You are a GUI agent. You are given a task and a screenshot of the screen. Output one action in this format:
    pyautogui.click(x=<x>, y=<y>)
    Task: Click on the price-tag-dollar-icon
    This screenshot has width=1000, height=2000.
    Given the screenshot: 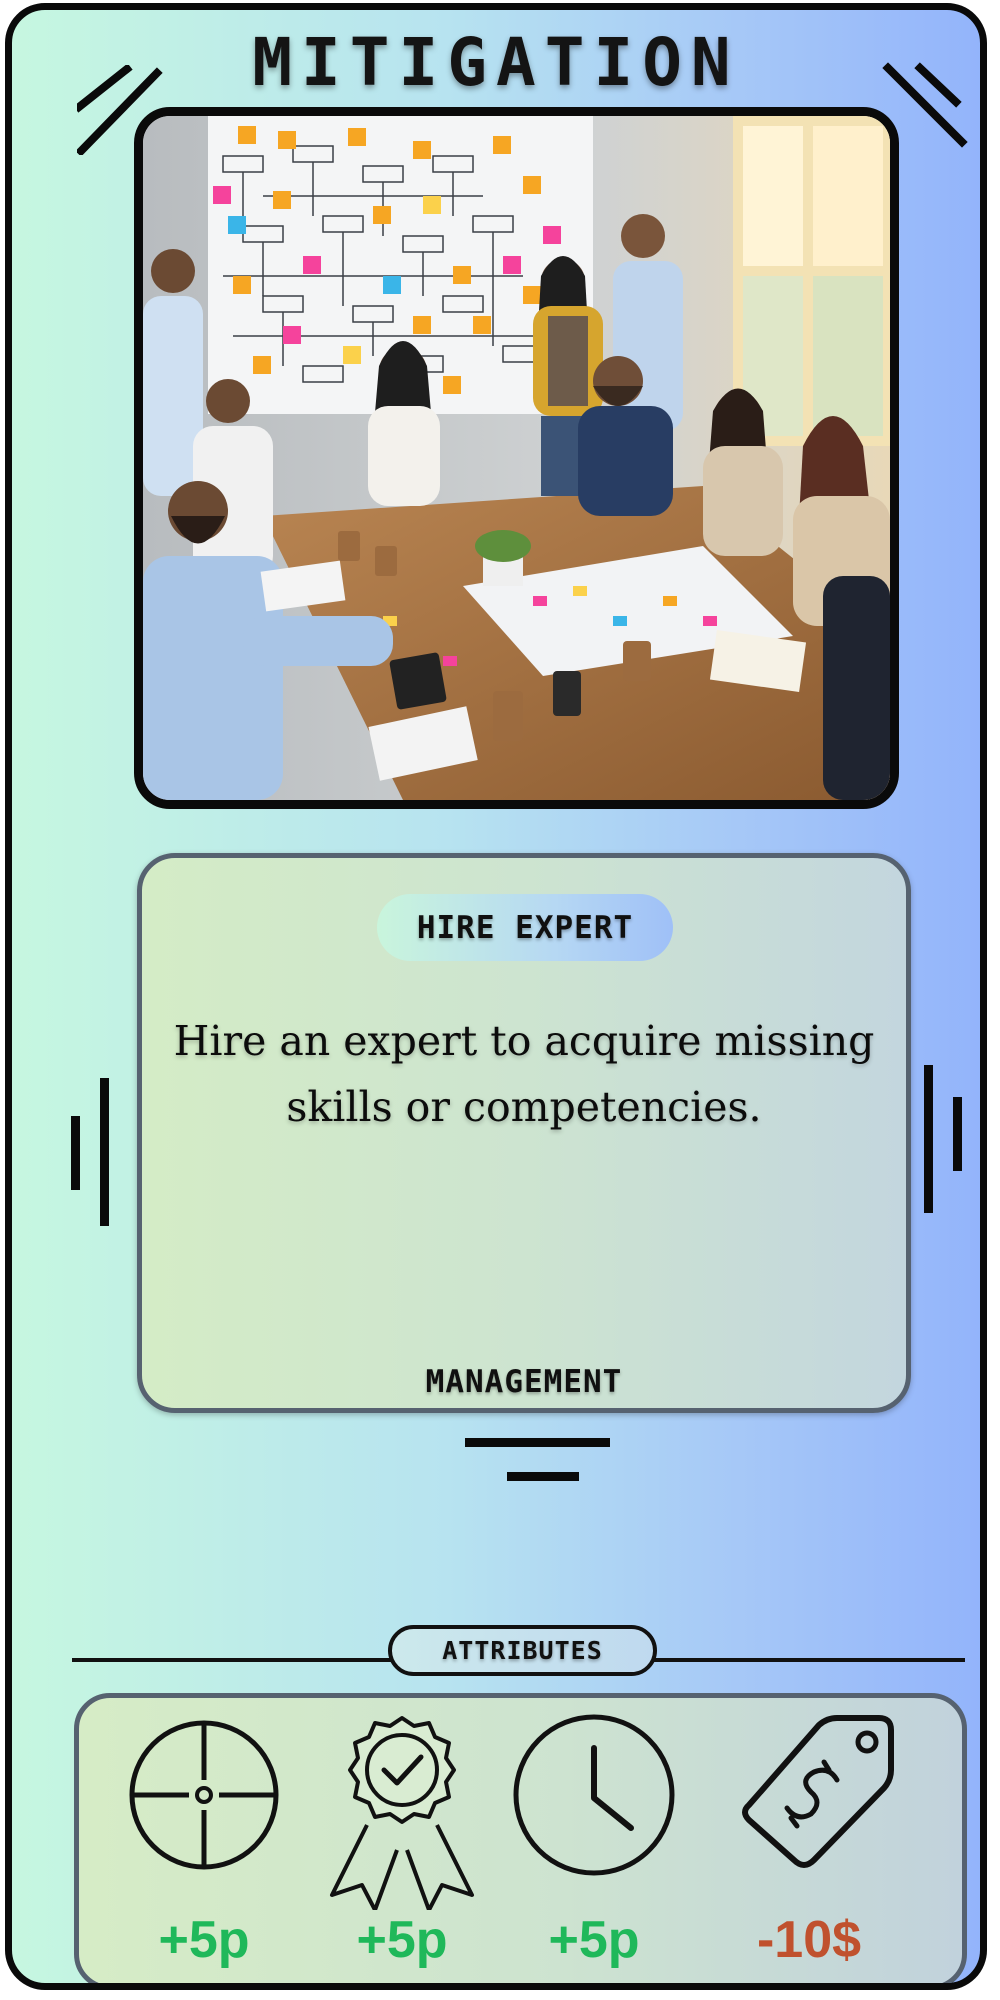 What is the action you would take?
    pyautogui.click(x=818, y=1791)
    